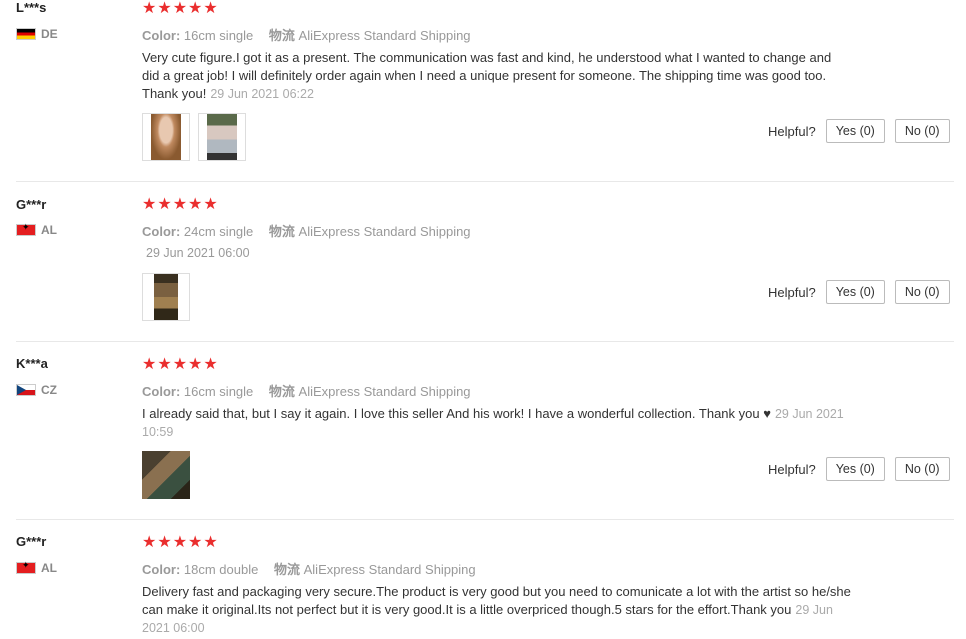 This screenshot has width=966, height=639. What do you see at coordinates (198, 253) in the screenshot?
I see `review-date: 29 Jun 2021 06:00` at bounding box center [198, 253].